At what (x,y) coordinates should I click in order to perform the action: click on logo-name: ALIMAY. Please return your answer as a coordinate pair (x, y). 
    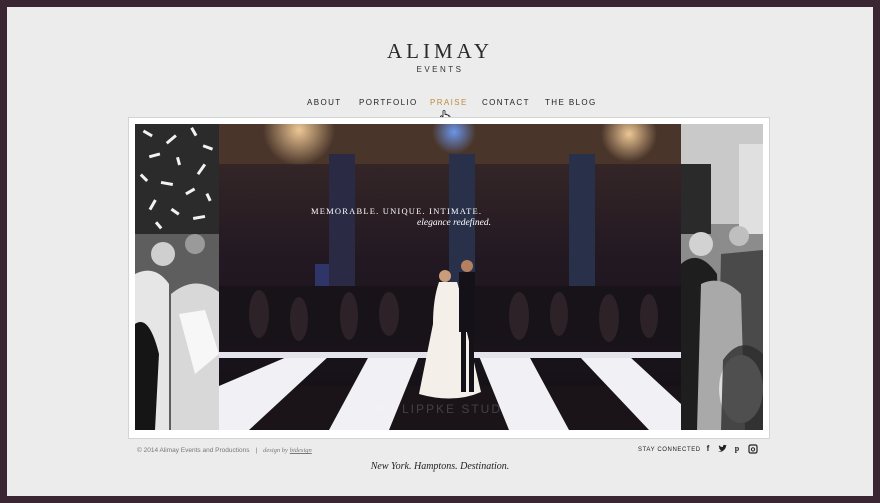
    Looking at the image, I should click on (440, 51).